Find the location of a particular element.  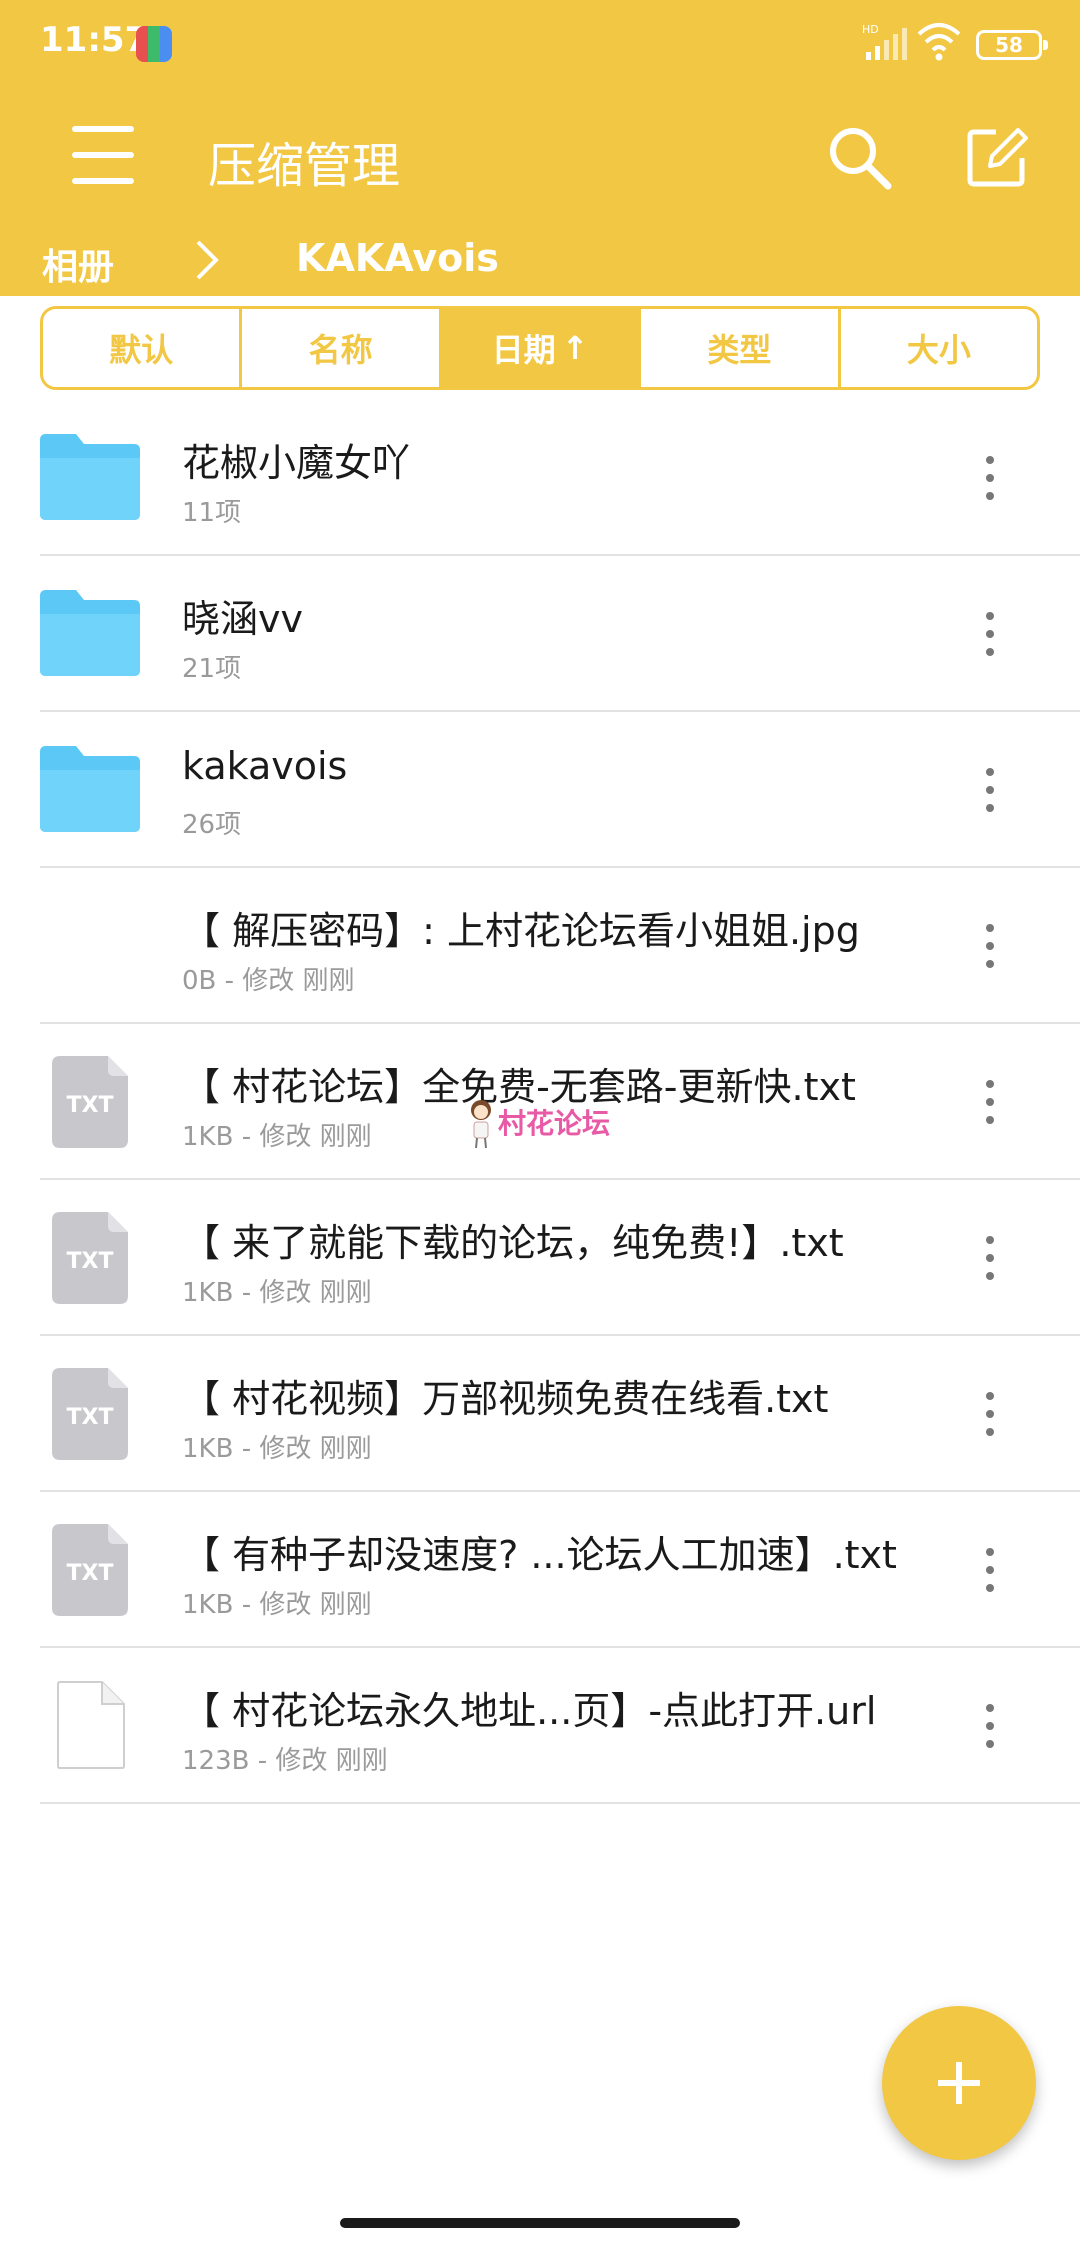

file-meta: 21项 is located at coordinates (212, 669).